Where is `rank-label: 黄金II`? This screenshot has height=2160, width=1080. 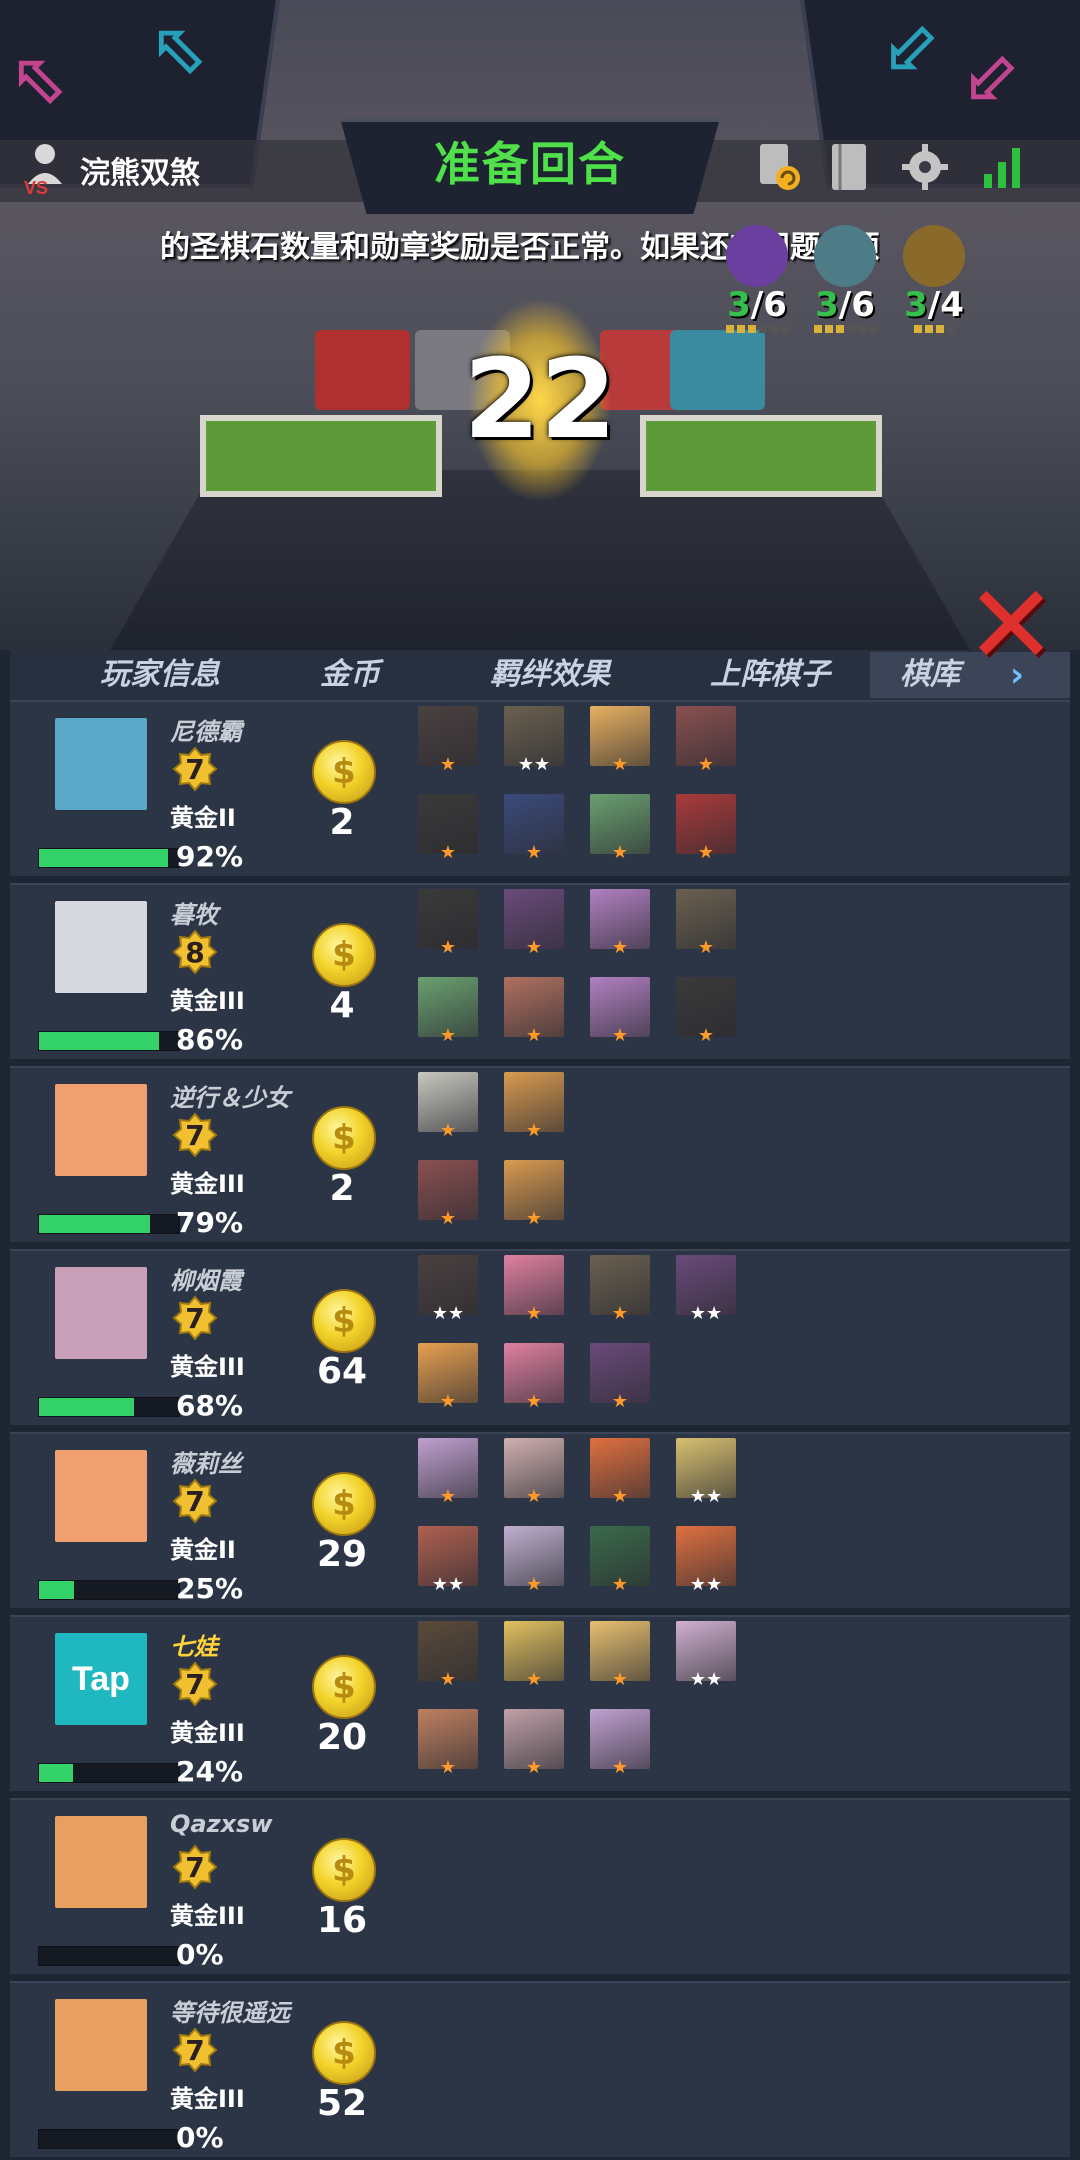
rank-label: 黄金II is located at coordinates (203, 818).